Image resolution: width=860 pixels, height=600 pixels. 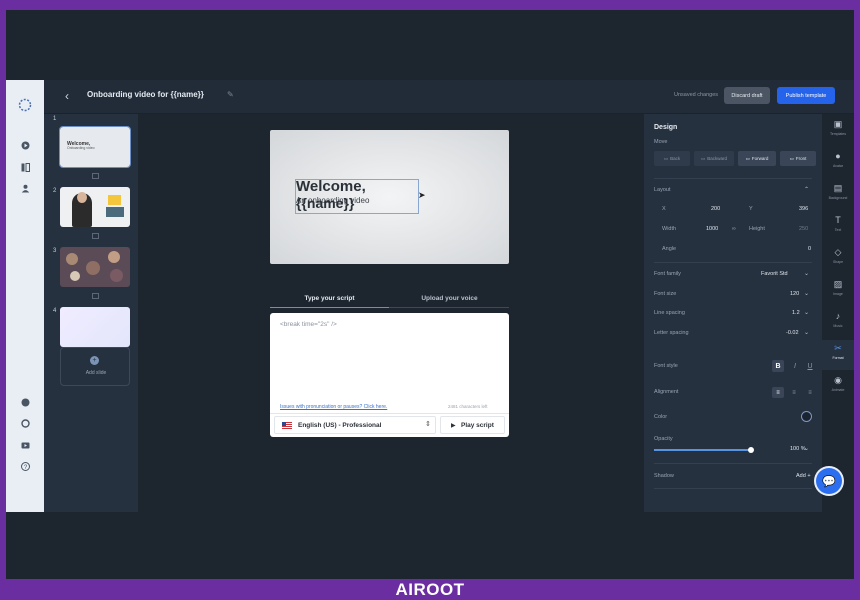 I want to click on rail-animate: ◉ Animate, so click(x=838, y=387).